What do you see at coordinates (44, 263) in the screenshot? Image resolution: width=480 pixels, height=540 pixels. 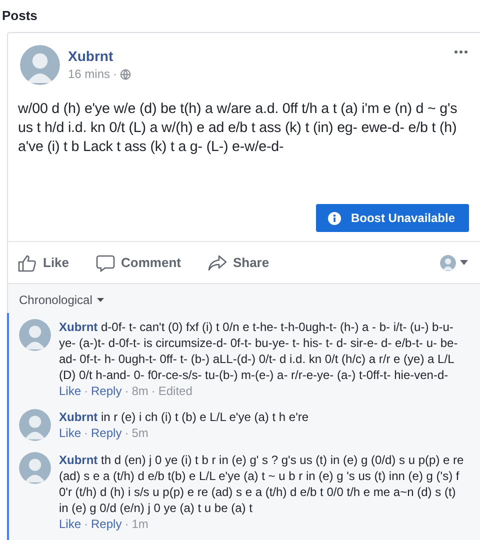 I see `like-button: Like` at bounding box center [44, 263].